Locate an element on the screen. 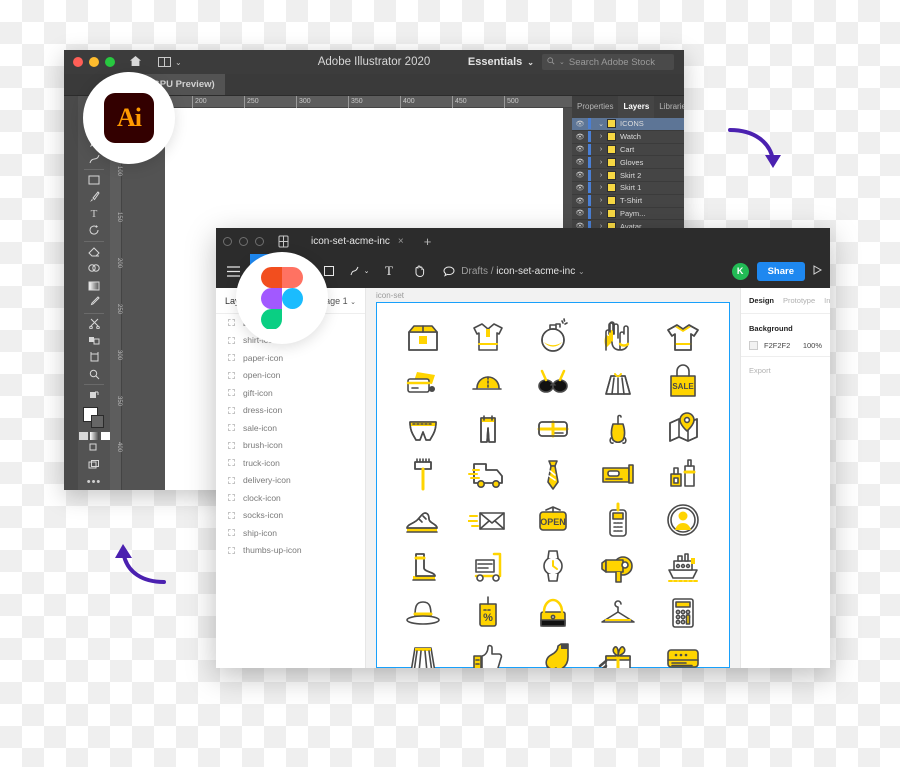  cosmetics-icon is located at coordinates (683, 476).